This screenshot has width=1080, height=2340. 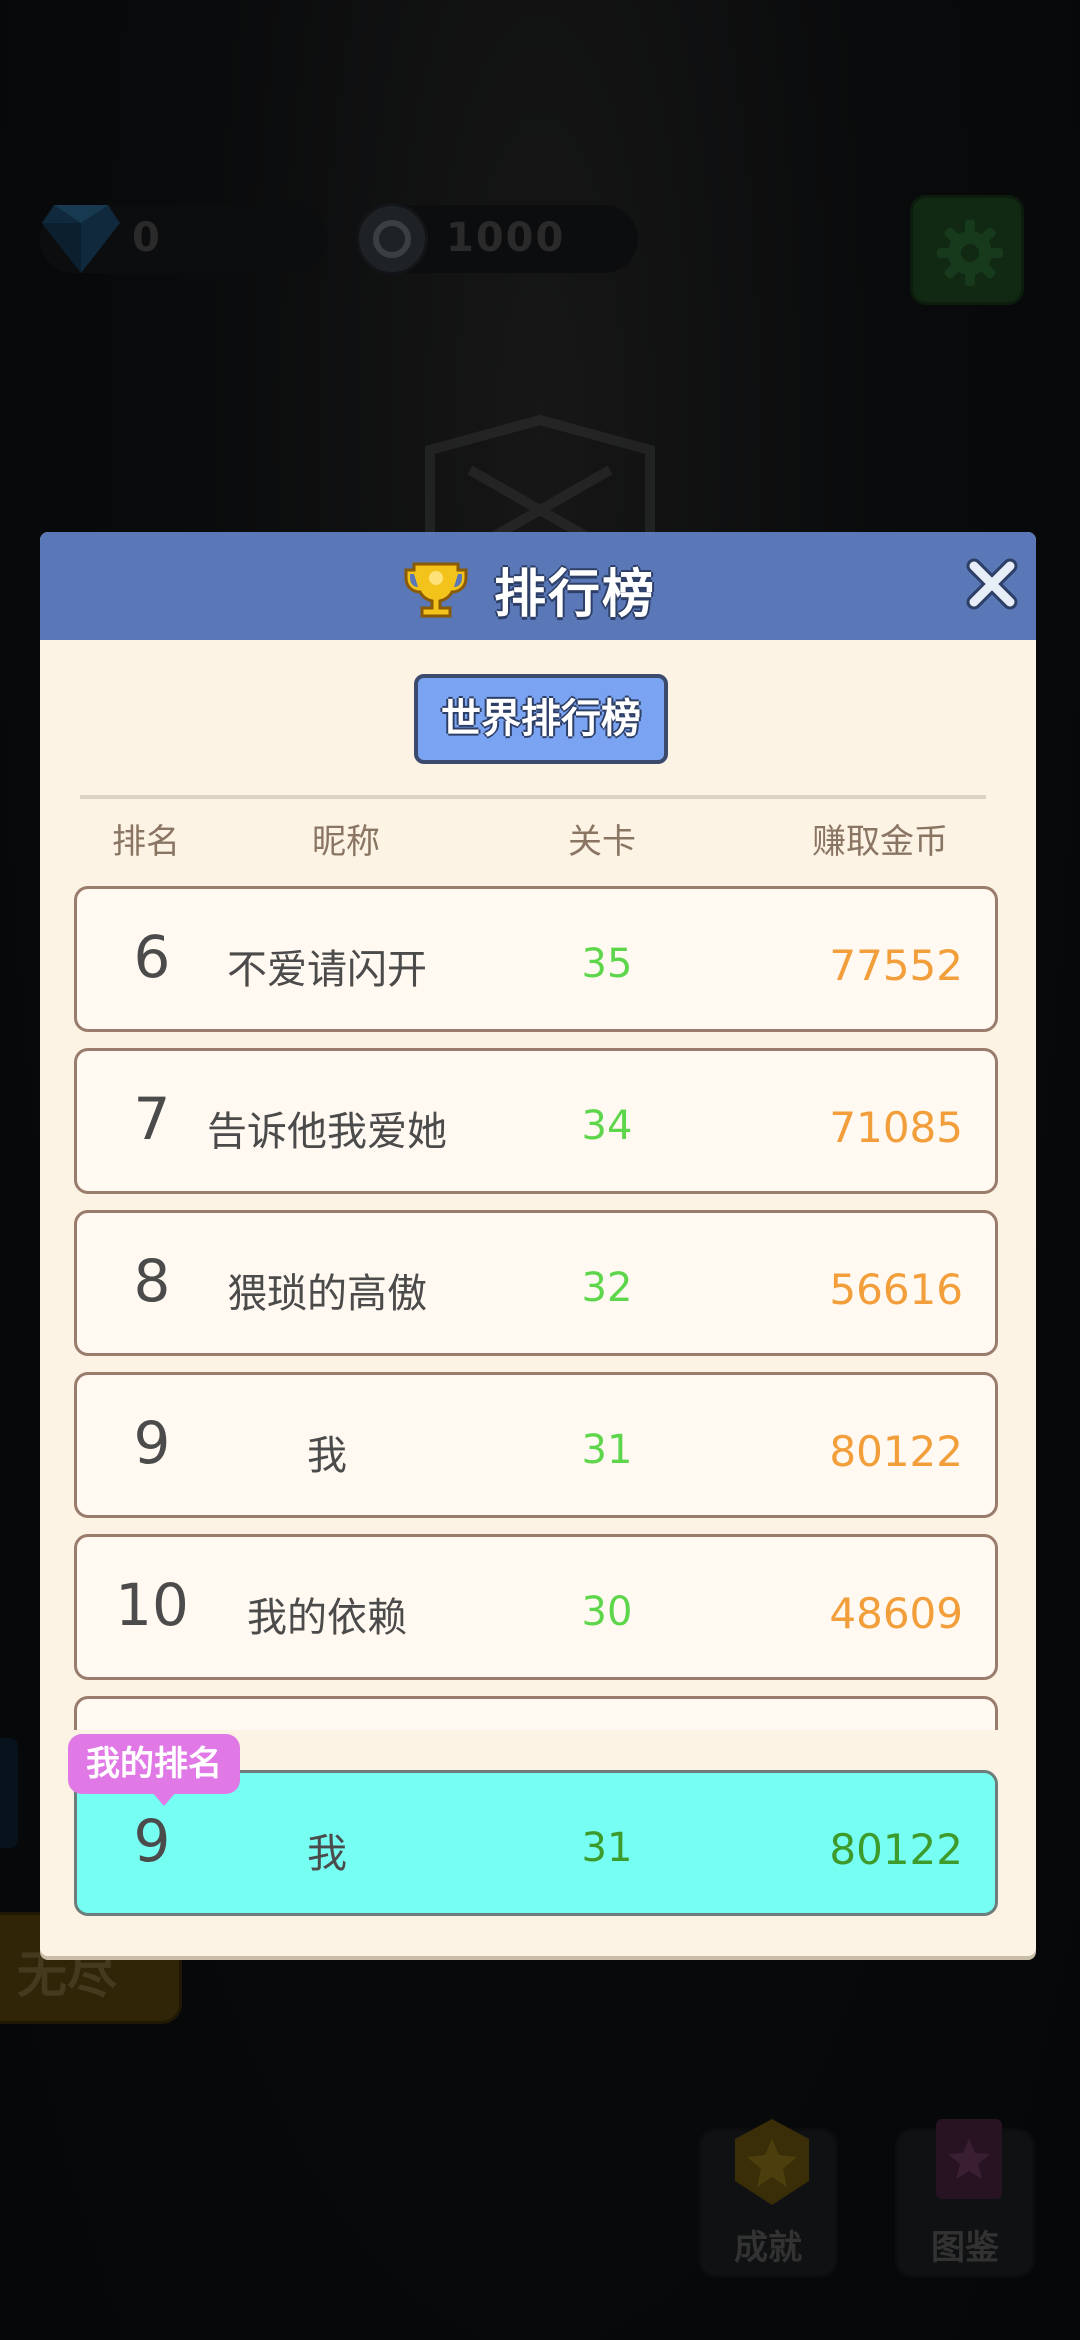 What do you see at coordinates (536, 959) in the screenshot?
I see `leaderboard-row: 6 不爱请闪开 35 77552` at bounding box center [536, 959].